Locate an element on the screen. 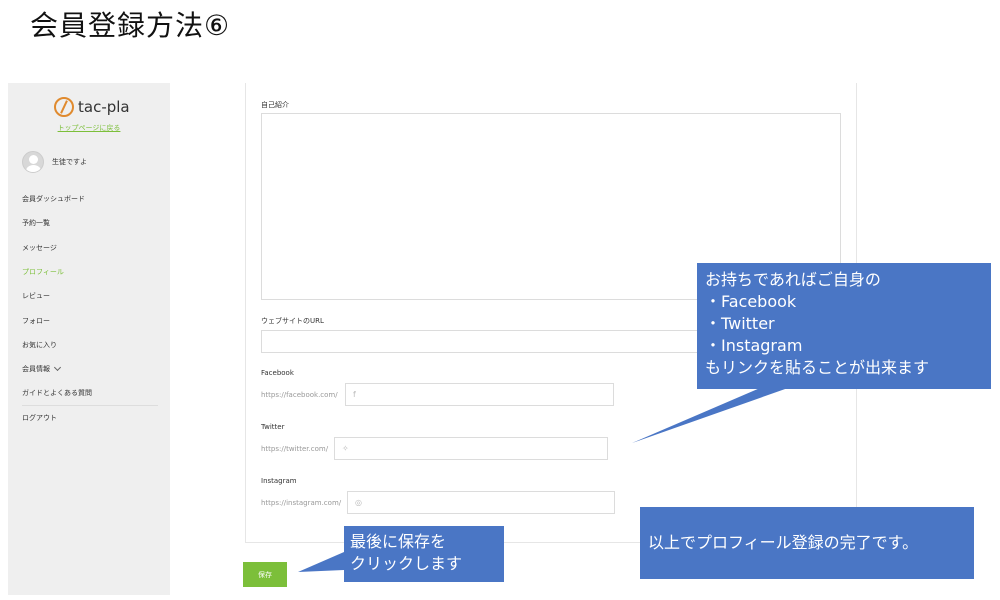 The width and height of the screenshot is (1000, 600). sidebar-item-favorites: お気に入り is located at coordinates (90, 345).